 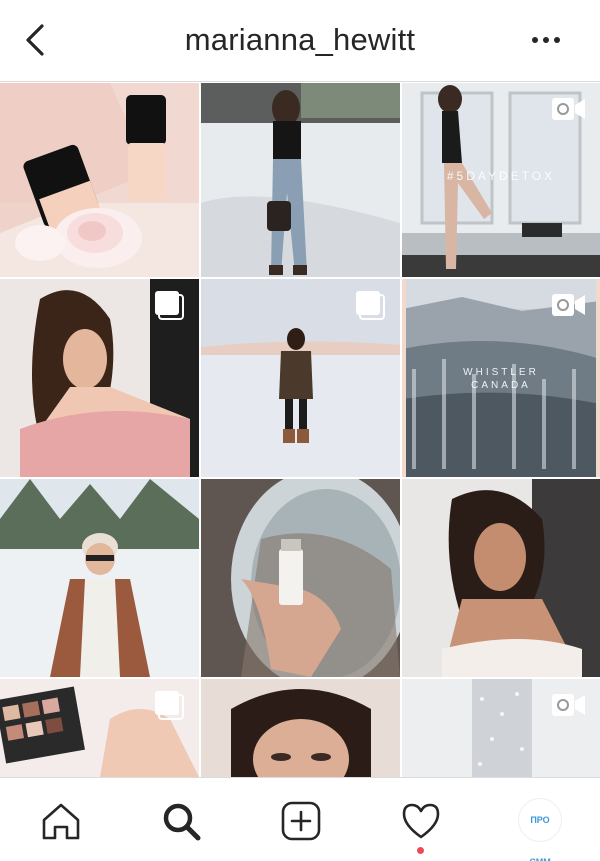 I want to click on post-overlay-subtitle: CANADA, so click(x=501, y=385).